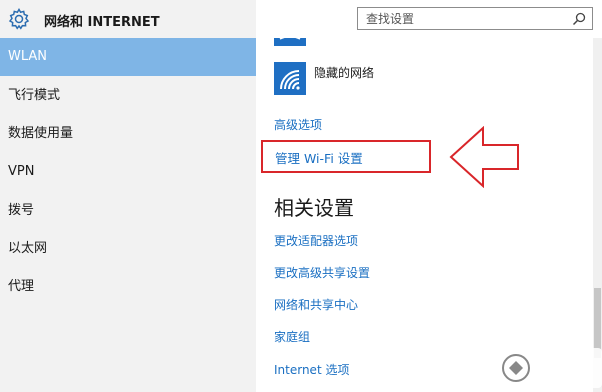 Image resolution: width=602 pixels, height=392 pixels. What do you see at coordinates (314, 208) in the screenshot?
I see `related-settings-title: 相关设置` at bounding box center [314, 208].